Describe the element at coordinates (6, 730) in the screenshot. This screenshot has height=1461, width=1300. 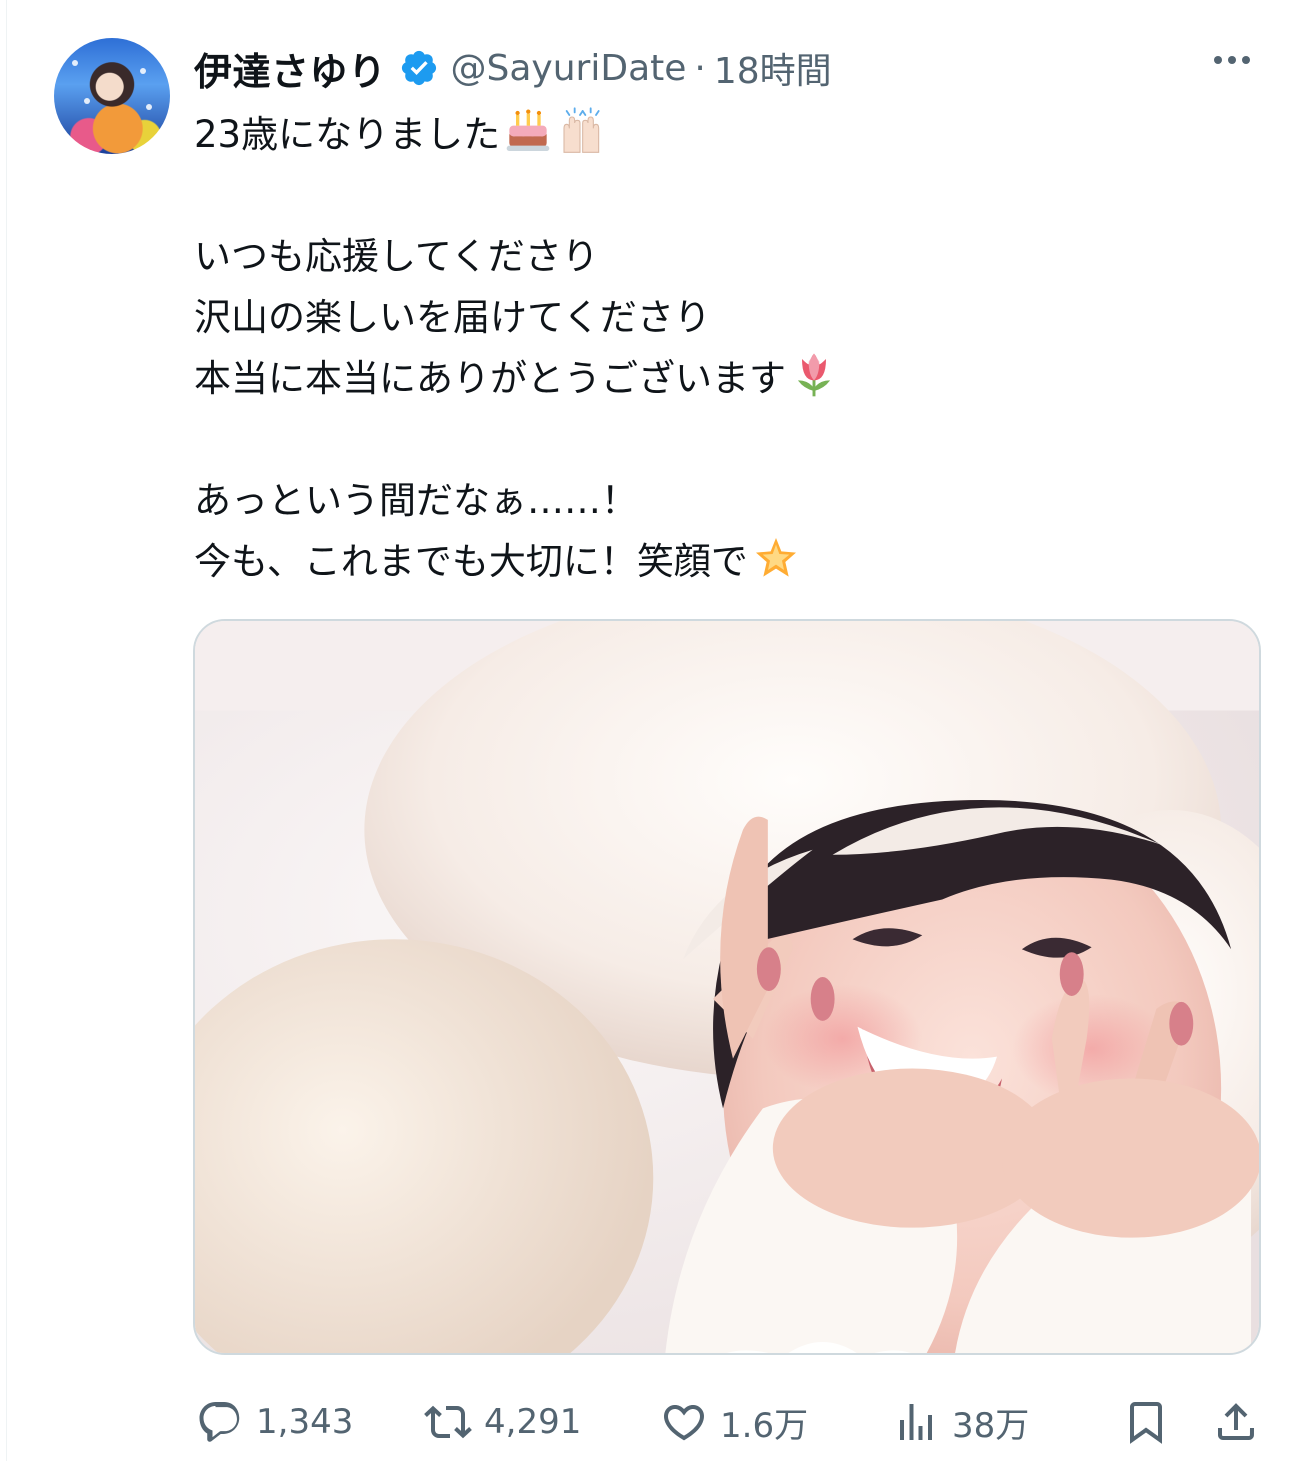
I see `timeline-border` at that location.